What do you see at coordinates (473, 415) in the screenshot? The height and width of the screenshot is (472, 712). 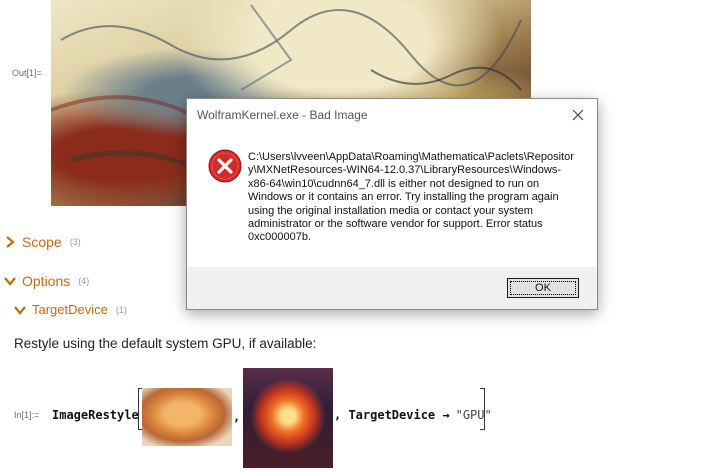 I see `option-value: "GPU"` at bounding box center [473, 415].